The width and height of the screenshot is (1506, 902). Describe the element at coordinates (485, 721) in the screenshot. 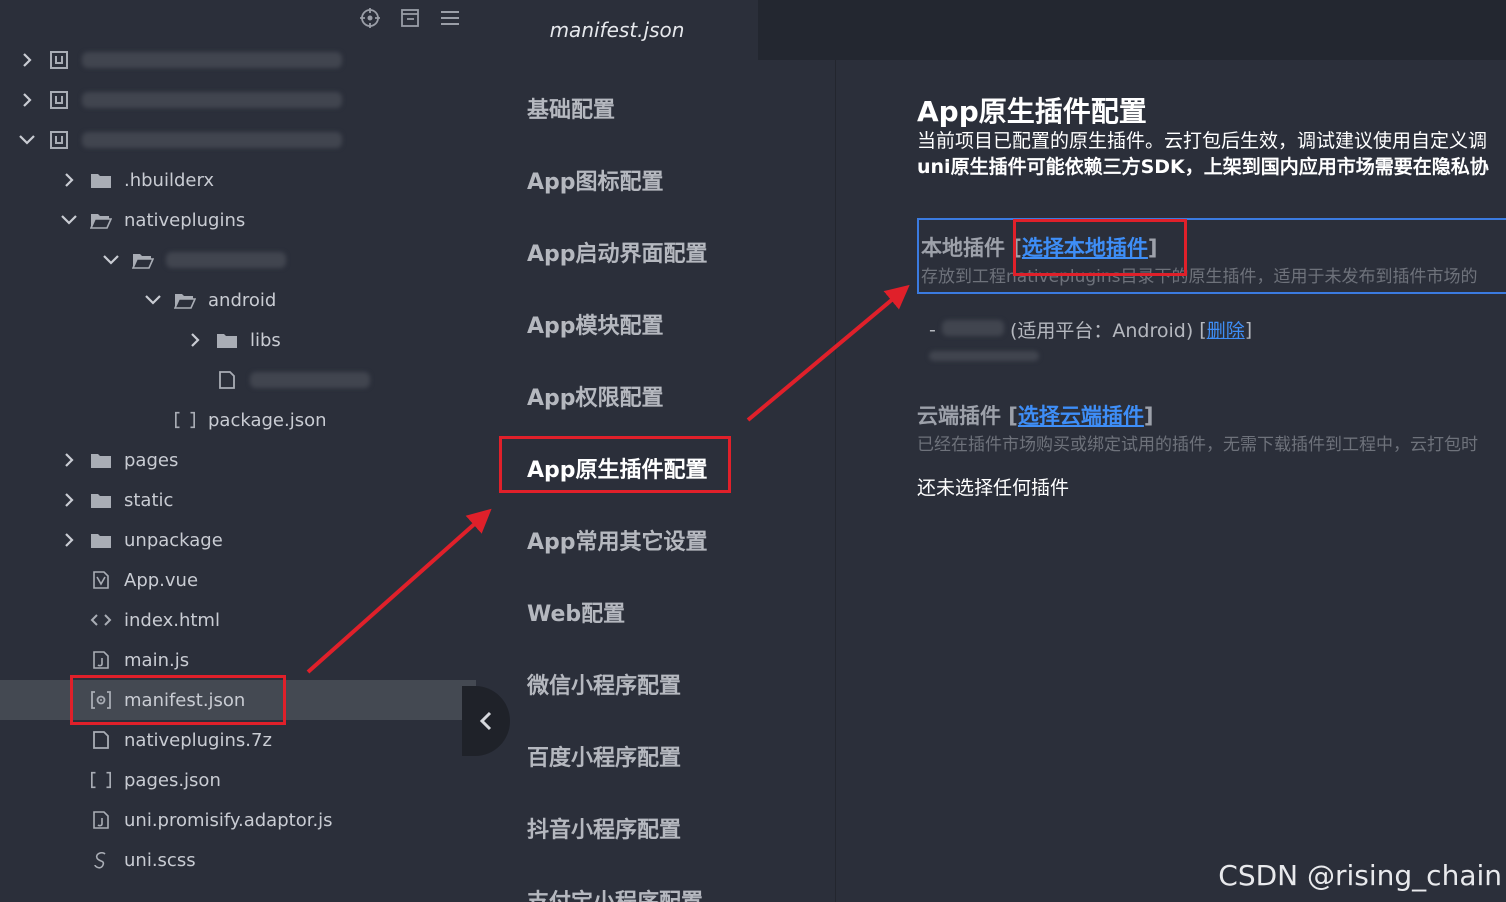

I see `chevron-left-icon` at that location.